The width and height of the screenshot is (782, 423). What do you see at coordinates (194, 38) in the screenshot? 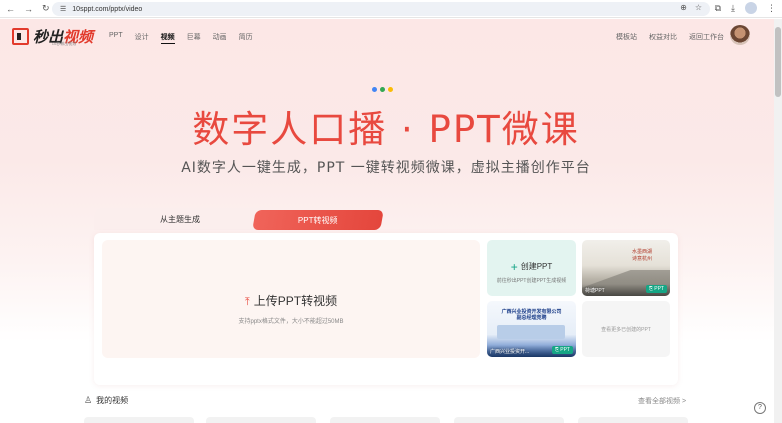
I see `menu-item-giant-screen: 巨幕` at bounding box center [194, 38].